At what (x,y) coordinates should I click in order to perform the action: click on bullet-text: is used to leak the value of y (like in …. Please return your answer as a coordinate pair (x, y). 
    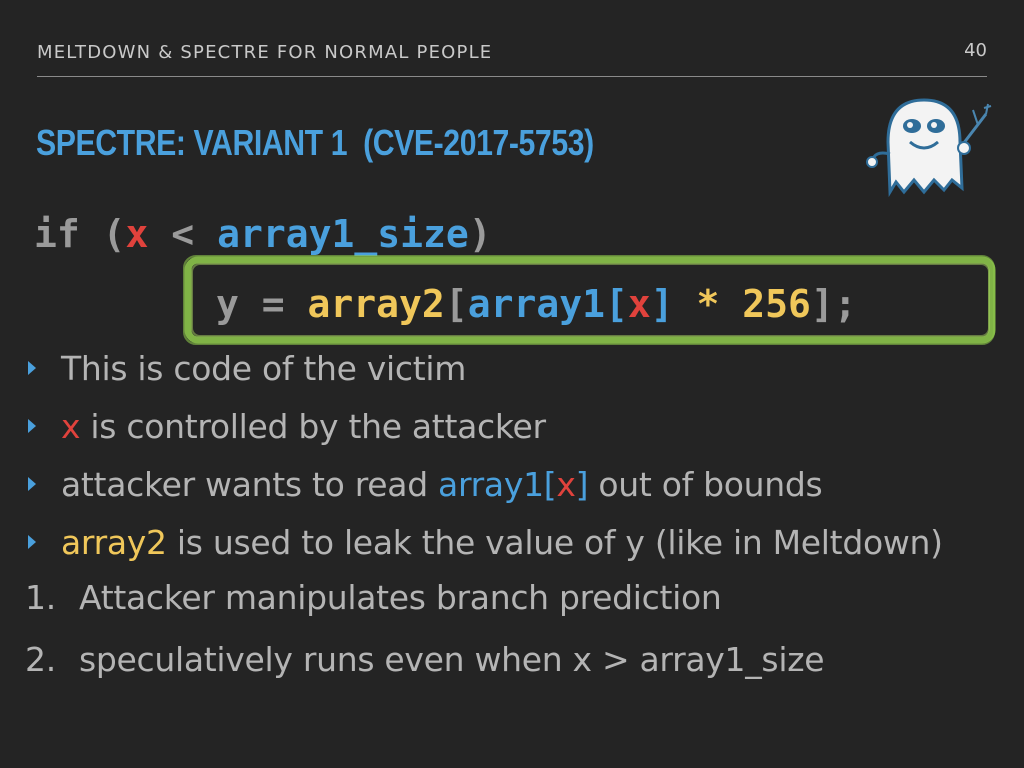
    Looking at the image, I should click on (554, 542).